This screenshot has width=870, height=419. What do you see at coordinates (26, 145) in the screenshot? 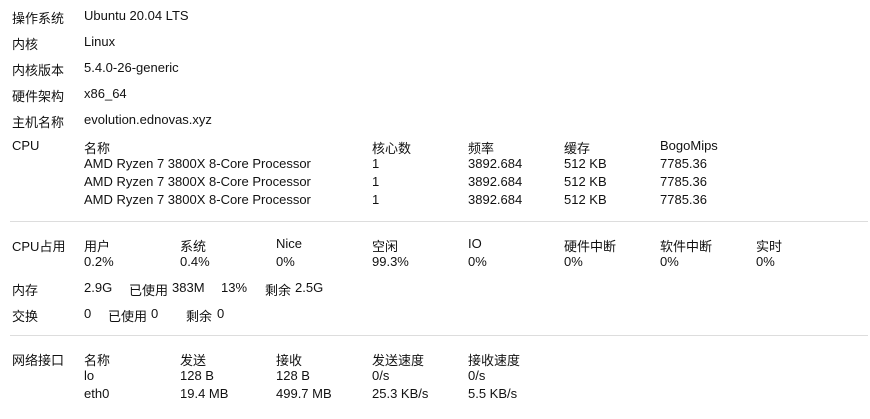
I see `cpu-label: CPU` at bounding box center [26, 145].